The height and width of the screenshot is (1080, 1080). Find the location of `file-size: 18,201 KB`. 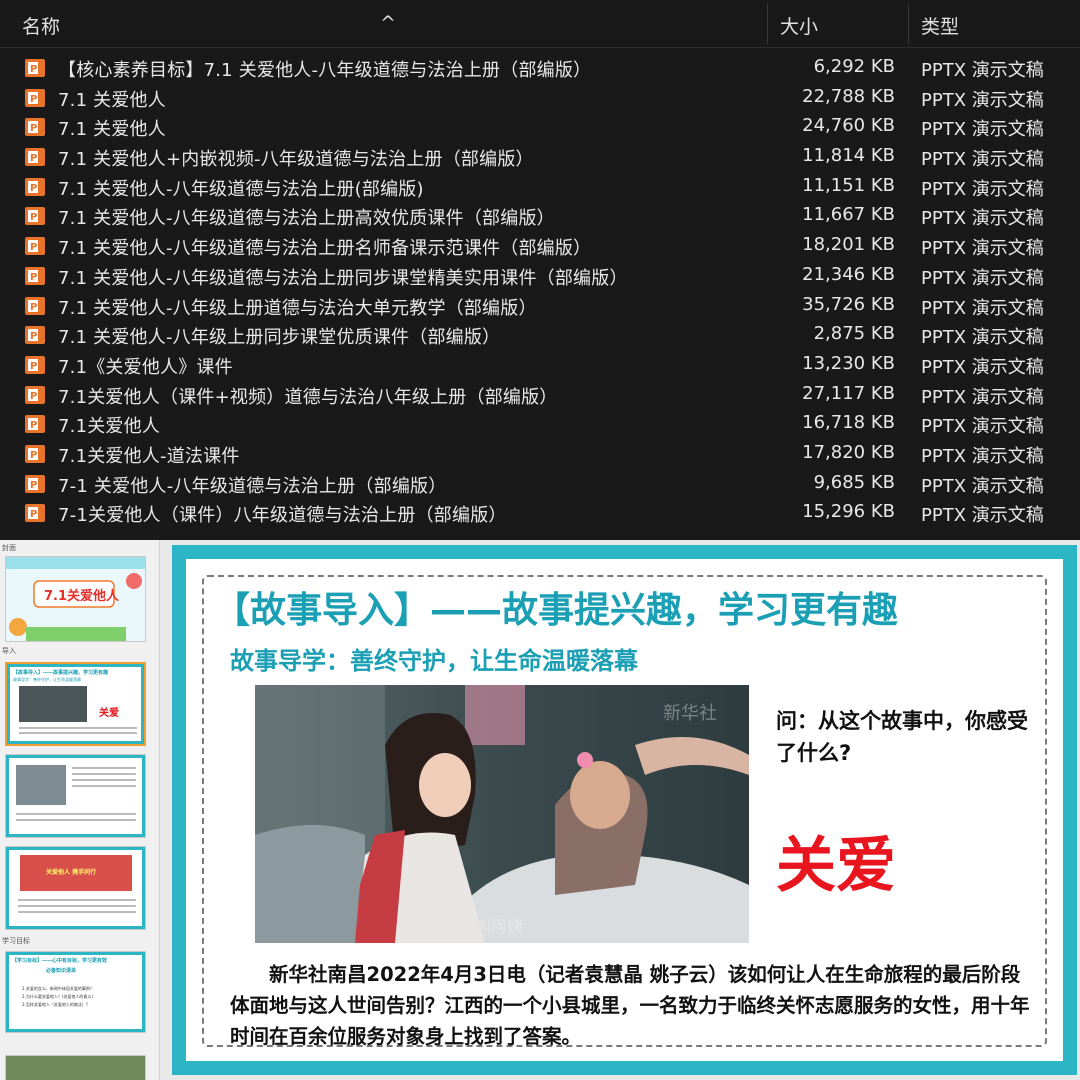

file-size: 18,201 KB is located at coordinates (848, 245).